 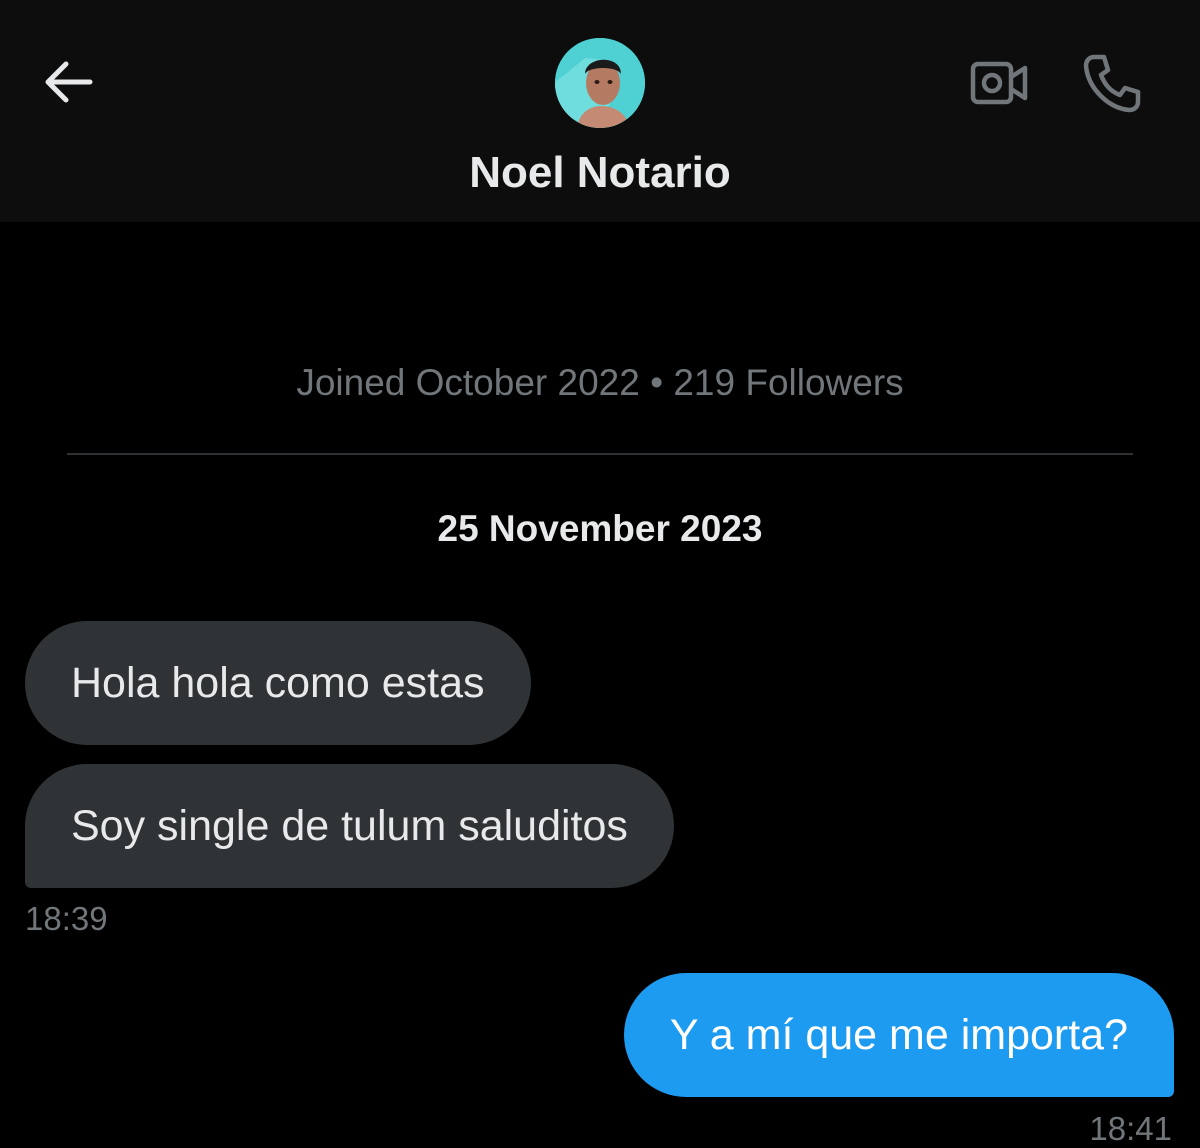 I want to click on contact-avatar, so click(x=600, y=83).